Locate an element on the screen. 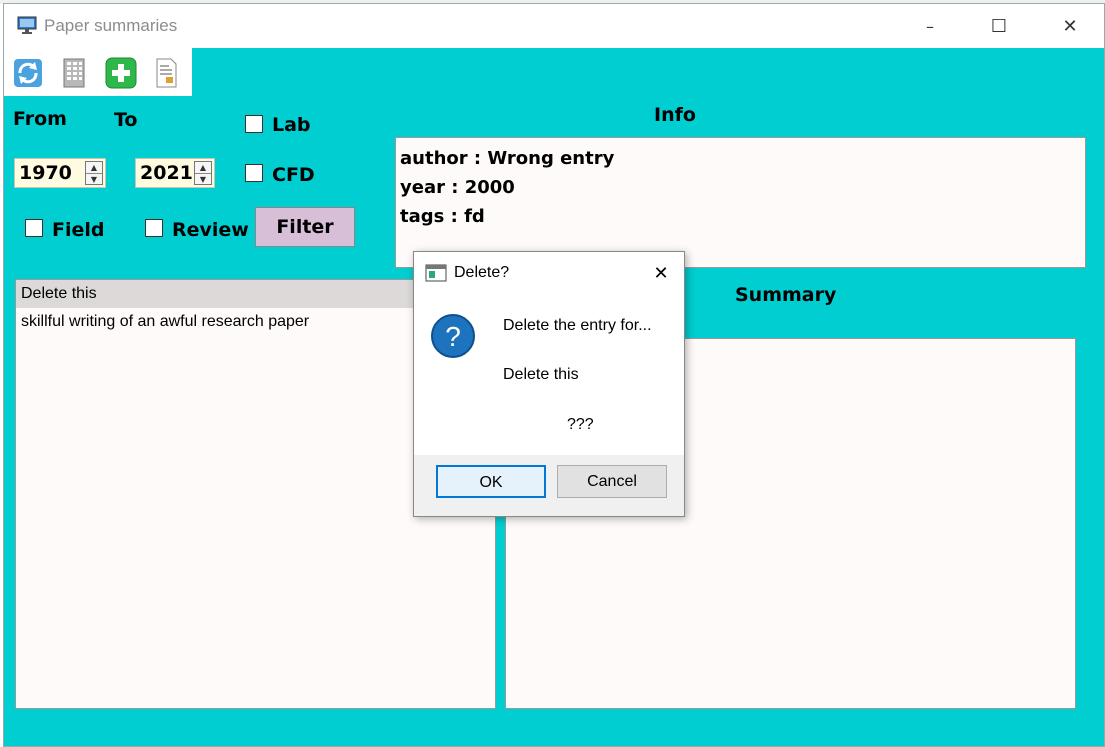 The image size is (1105, 747). field-label: Field is located at coordinates (78, 230).